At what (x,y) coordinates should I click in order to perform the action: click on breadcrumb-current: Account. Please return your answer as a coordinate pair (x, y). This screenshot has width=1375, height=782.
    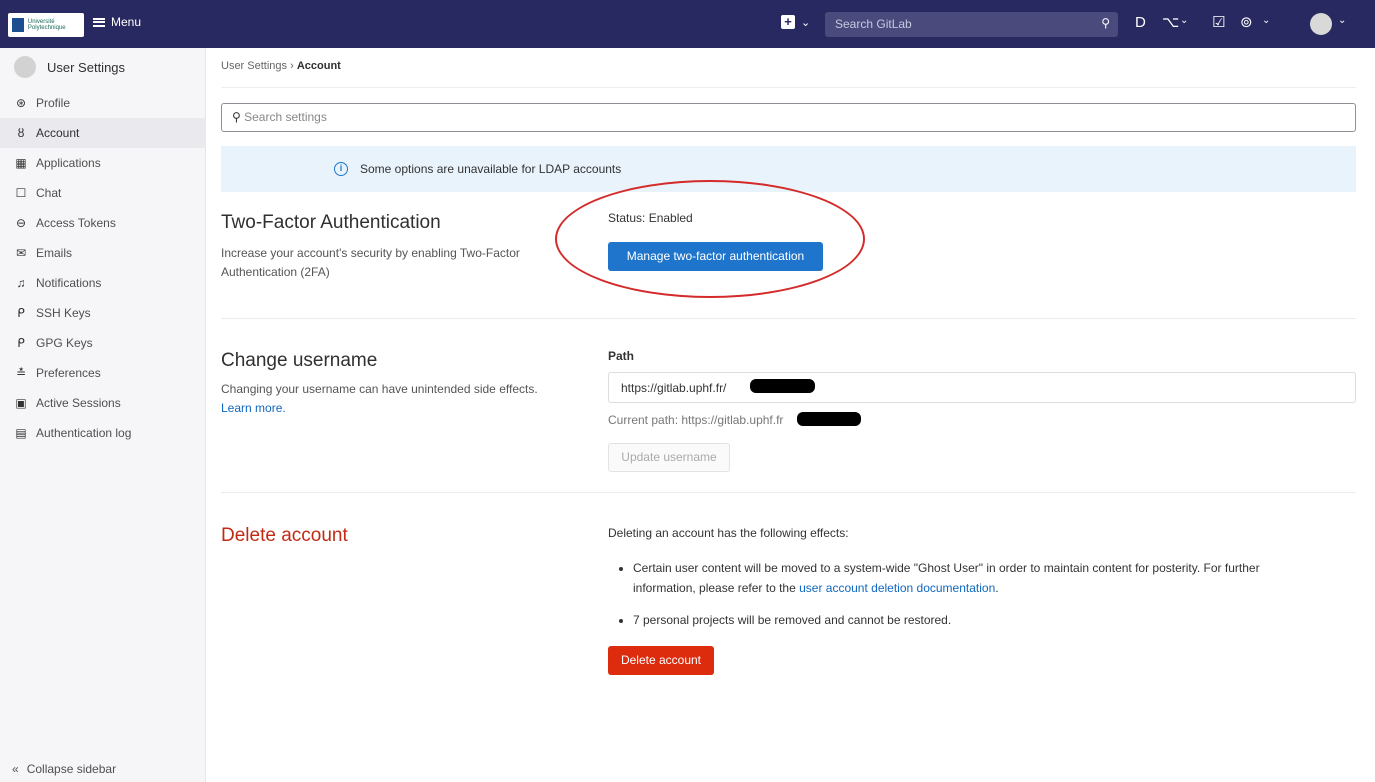
    Looking at the image, I should click on (318, 66).